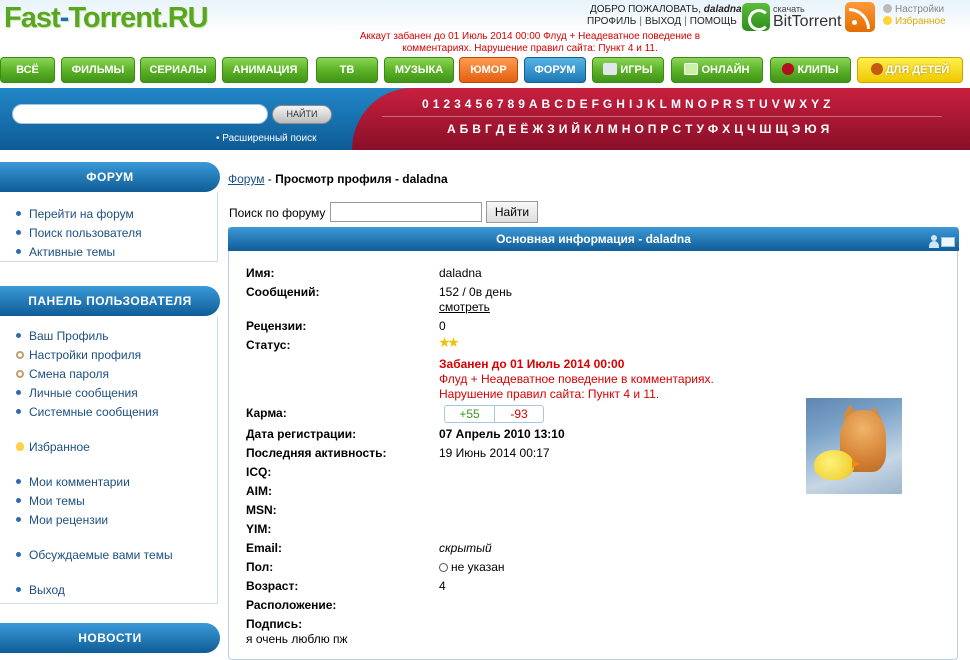 Image resolution: width=970 pixels, height=660 pixels. Describe the element at coordinates (751, 104) in the screenshot. I see `alphabet-letter-link: T` at that location.